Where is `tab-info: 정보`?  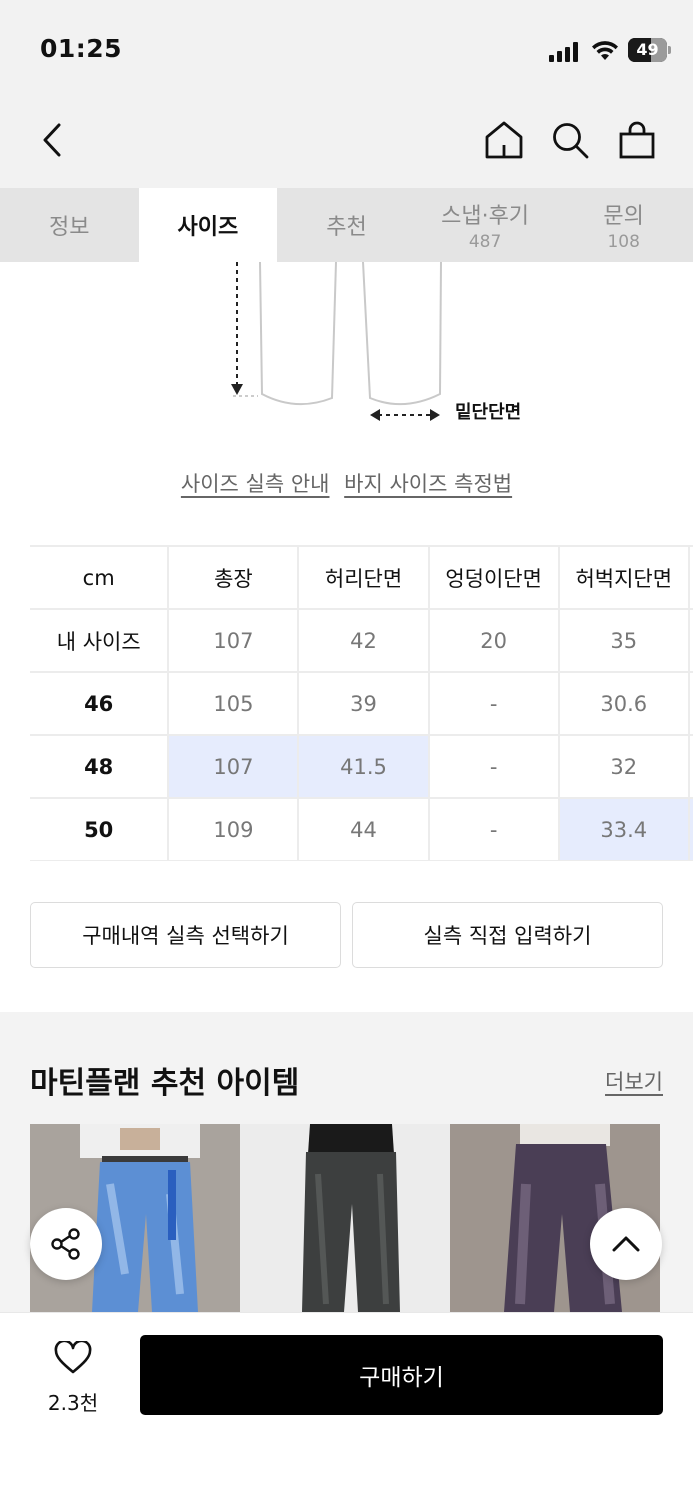
tab-info: 정보 is located at coordinates (69, 225).